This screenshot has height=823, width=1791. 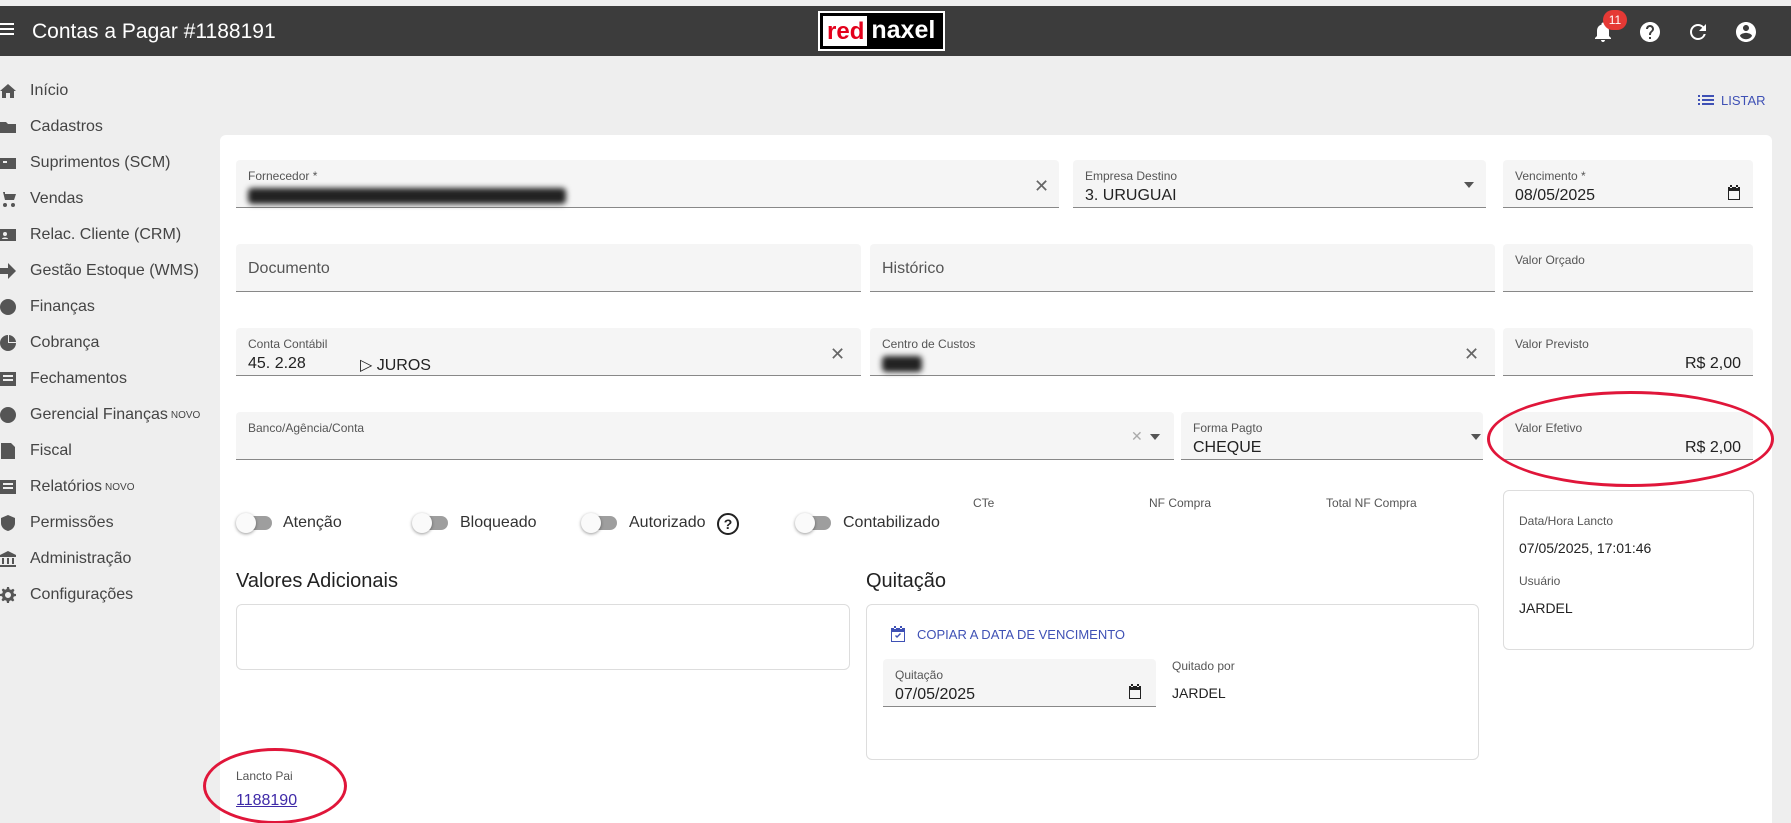 I want to click on usuario-label: Usuário, so click(x=1540, y=581).